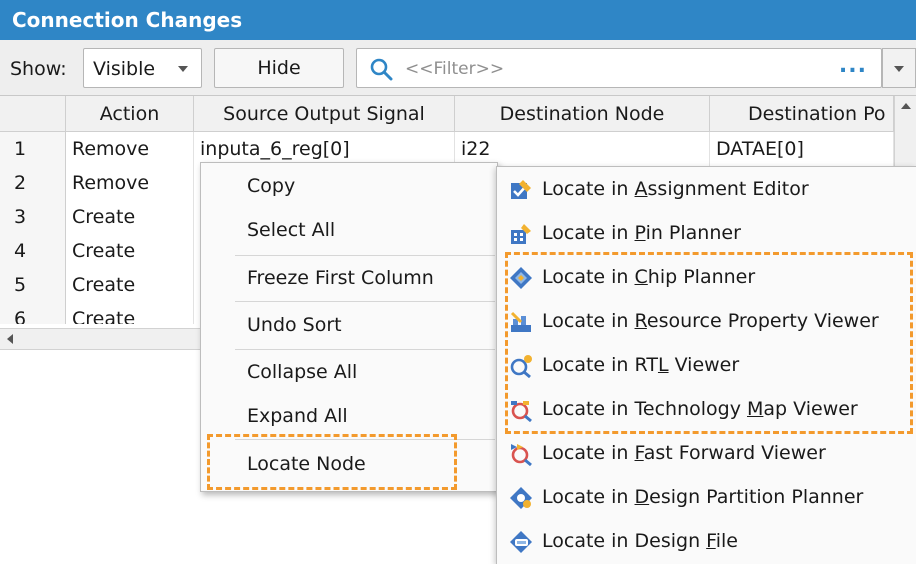 This screenshot has width=916, height=564. I want to click on filter-history-dropdown, so click(899, 68).